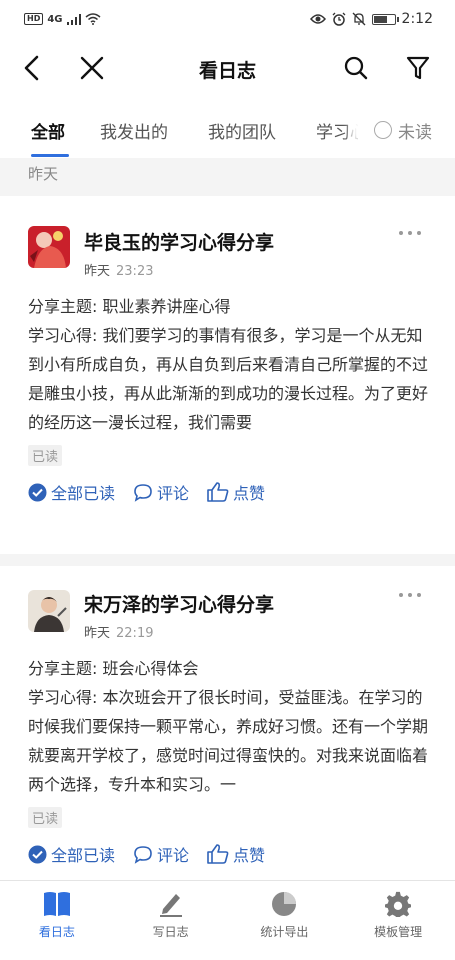 The width and height of the screenshot is (455, 960). What do you see at coordinates (34, 19) in the screenshot?
I see `hd-indicator: HD` at bounding box center [34, 19].